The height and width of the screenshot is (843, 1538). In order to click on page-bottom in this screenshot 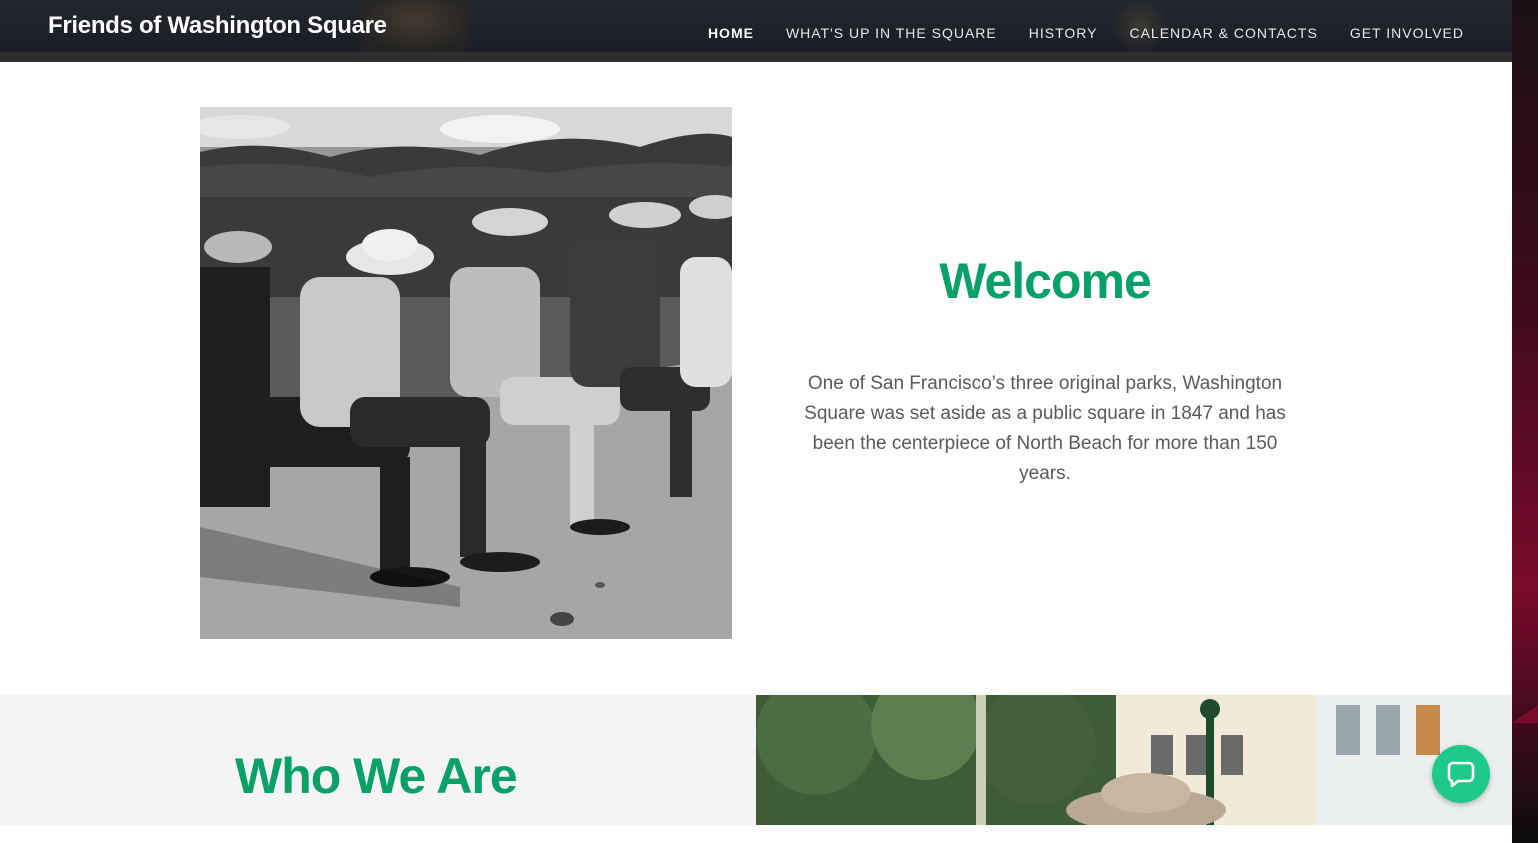, I will do `click(756, 834)`.